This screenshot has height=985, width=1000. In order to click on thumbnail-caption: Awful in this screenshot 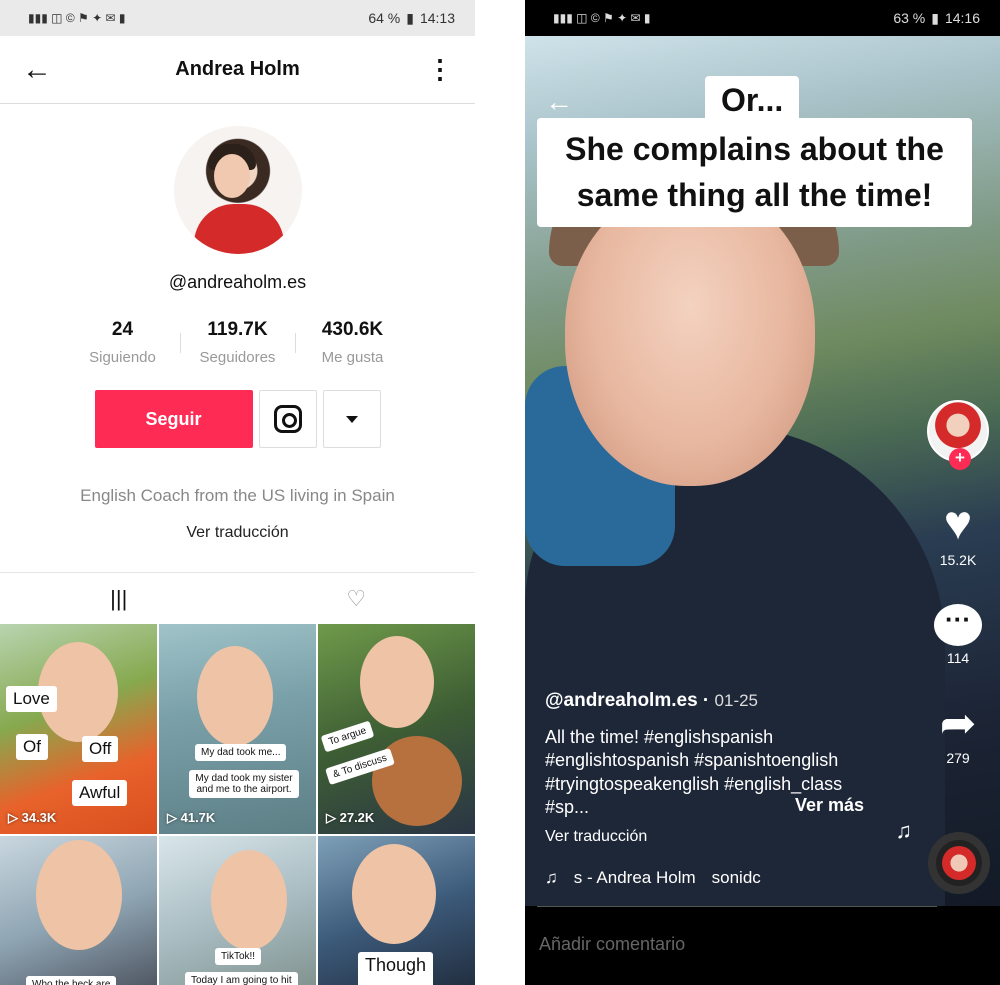, I will do `click(100, 793)`.